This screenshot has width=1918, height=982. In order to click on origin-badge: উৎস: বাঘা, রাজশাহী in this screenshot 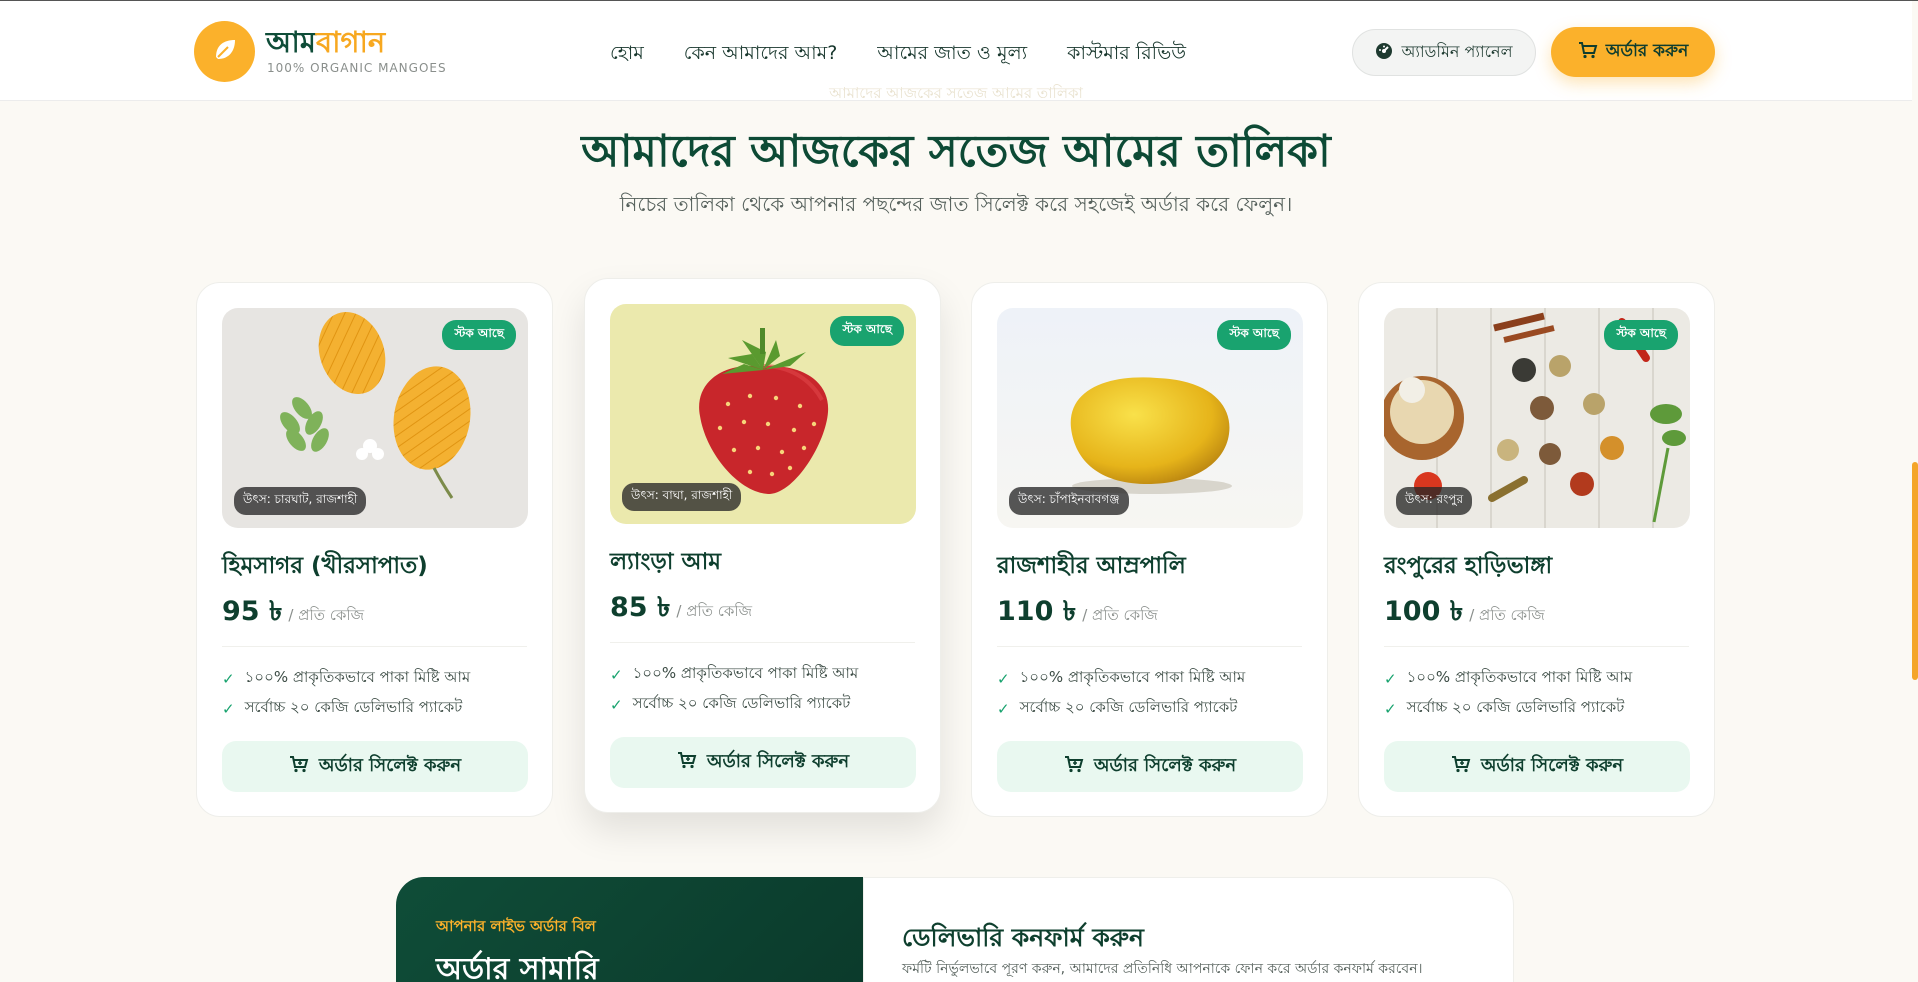, I will do `click(682, 497)`.